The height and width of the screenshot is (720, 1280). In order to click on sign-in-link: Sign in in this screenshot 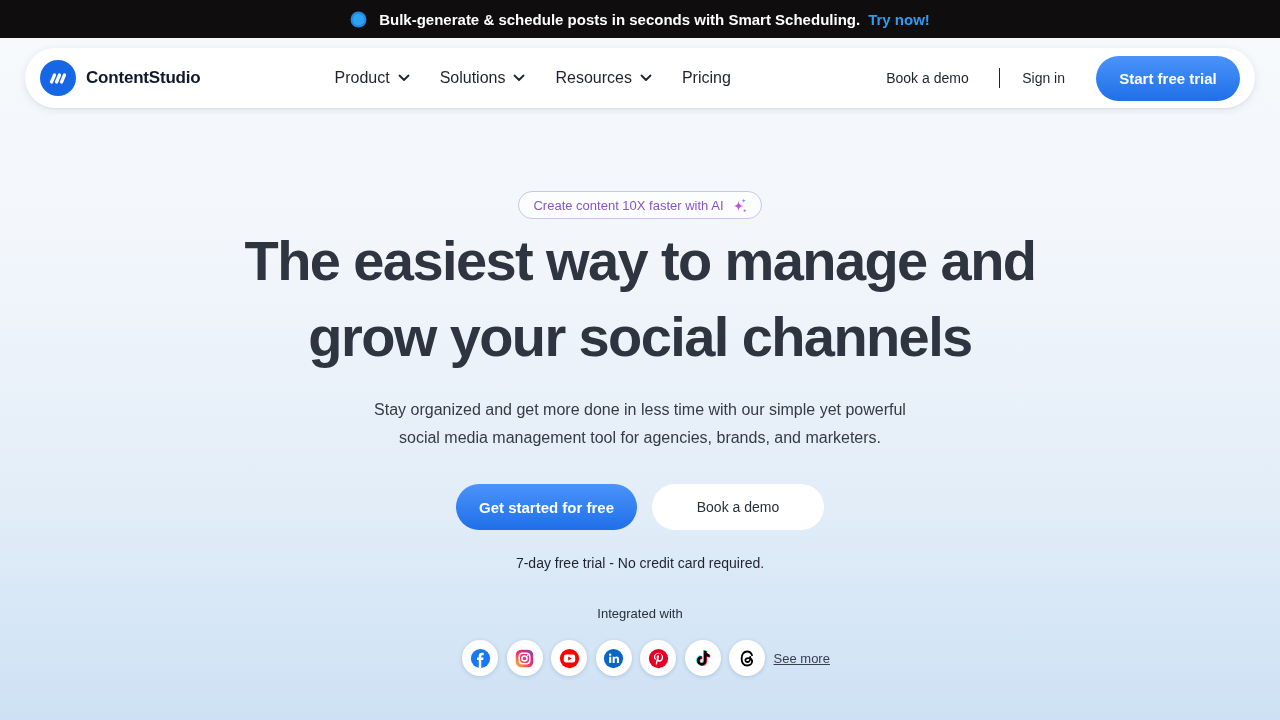, I will do `click(1043, 78)`.